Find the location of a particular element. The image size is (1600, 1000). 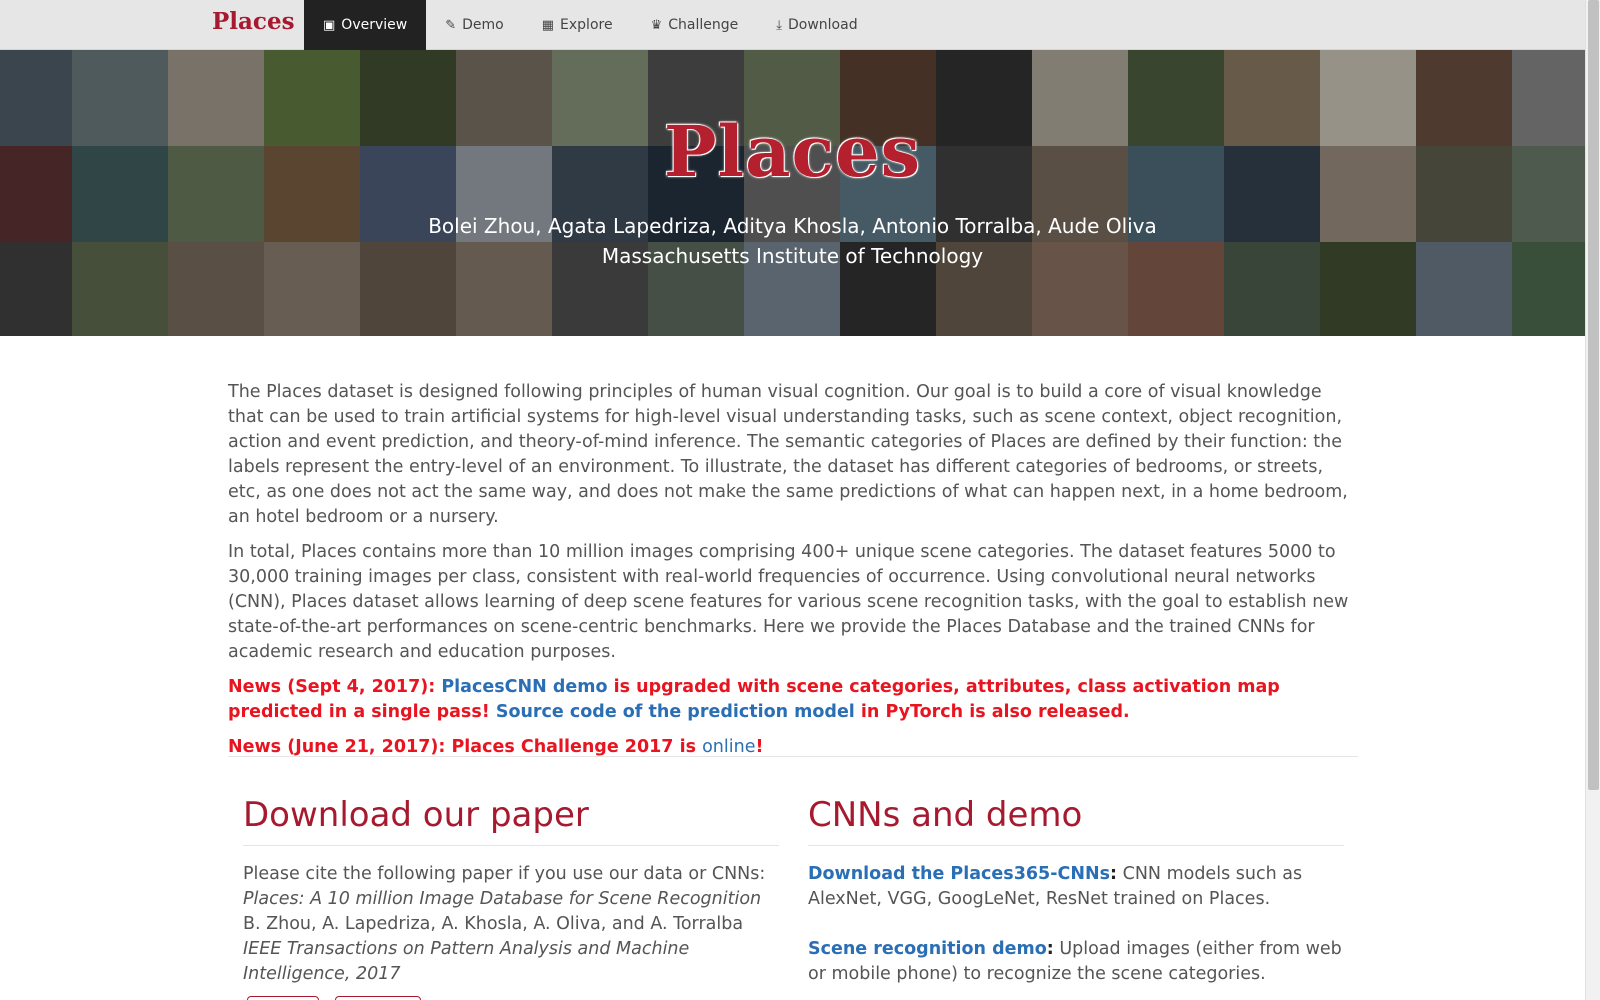

nav-label: Overview is located at coordinates (374, 25).